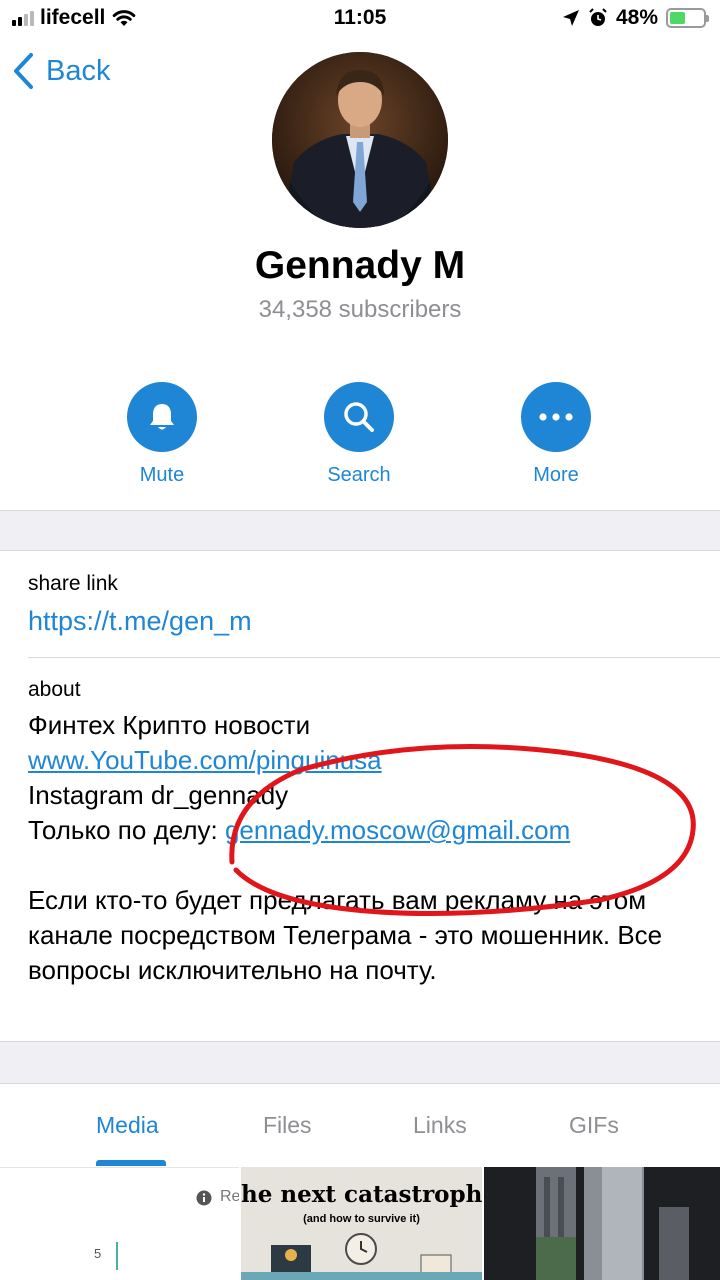 This screenshot has height=1280, width=720. I want to click on thumb2-subtitle: (and how to survive it), so click(361, 1219).